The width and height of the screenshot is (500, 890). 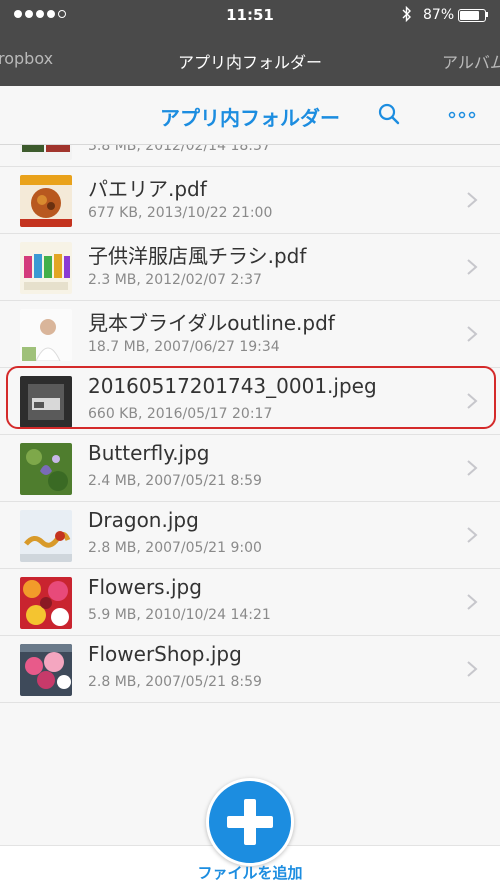 What do you see at coordinates (175, 481) in the screenshot?
I see `file-meta: 2.4 MB, 2007/05/21 8:59` at bounding box center [175, 481].